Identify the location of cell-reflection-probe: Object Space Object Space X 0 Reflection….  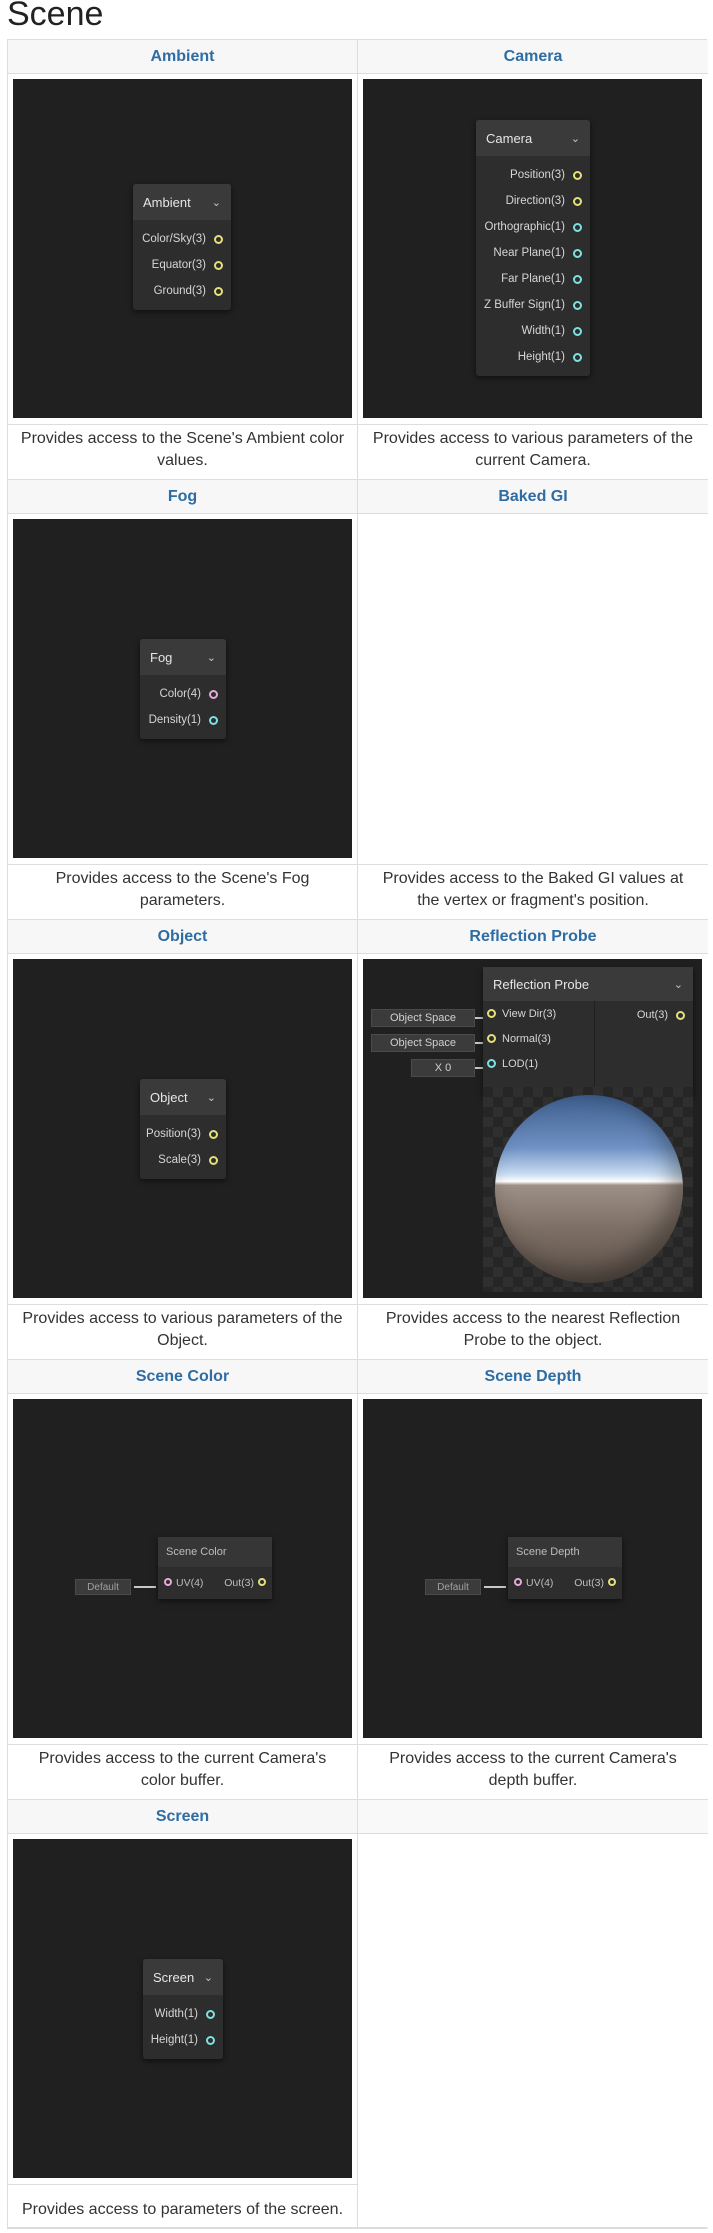
(533, 1157).